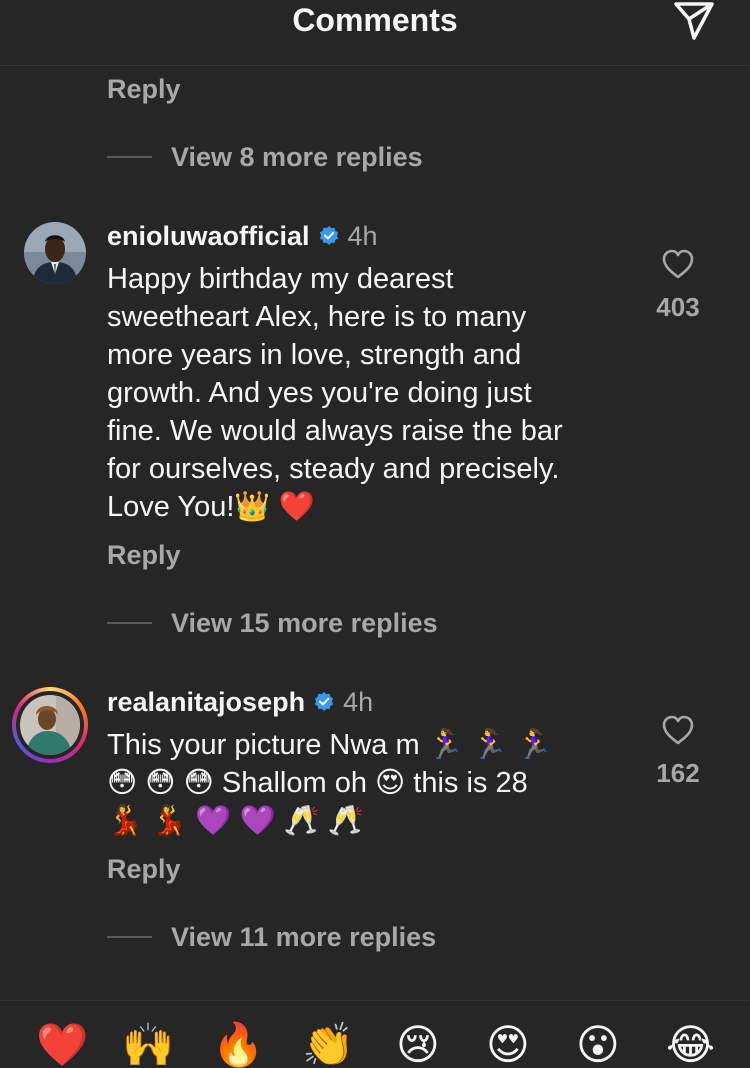 This screenshot has height=1068, width=750. I want to click on reaction-laughing: 😂, so click(690, 1045).